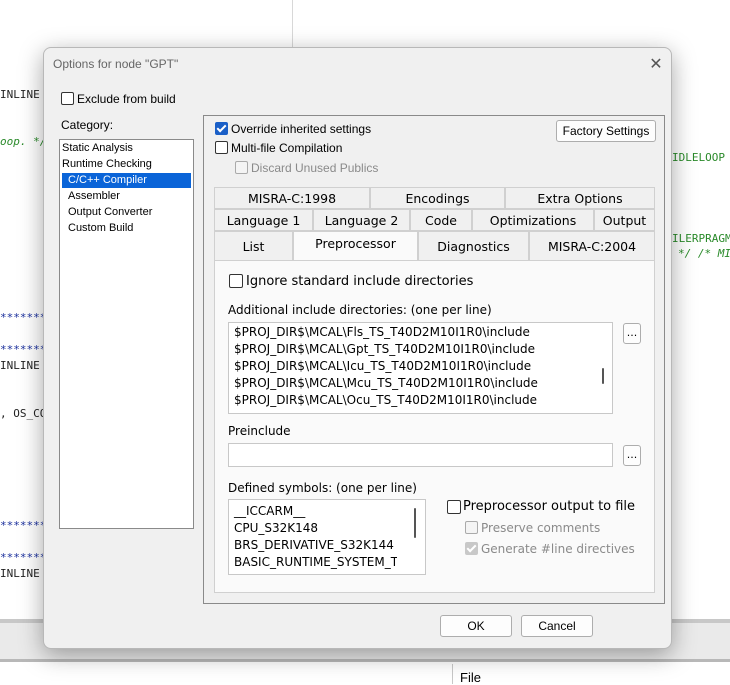 This screenshot has width=730, height=685. What do you see at coordinates (592, 246) in the screenshot?
I see `tab-misra-2004: MISRA-C:2004` at bounding box center [592, 246].